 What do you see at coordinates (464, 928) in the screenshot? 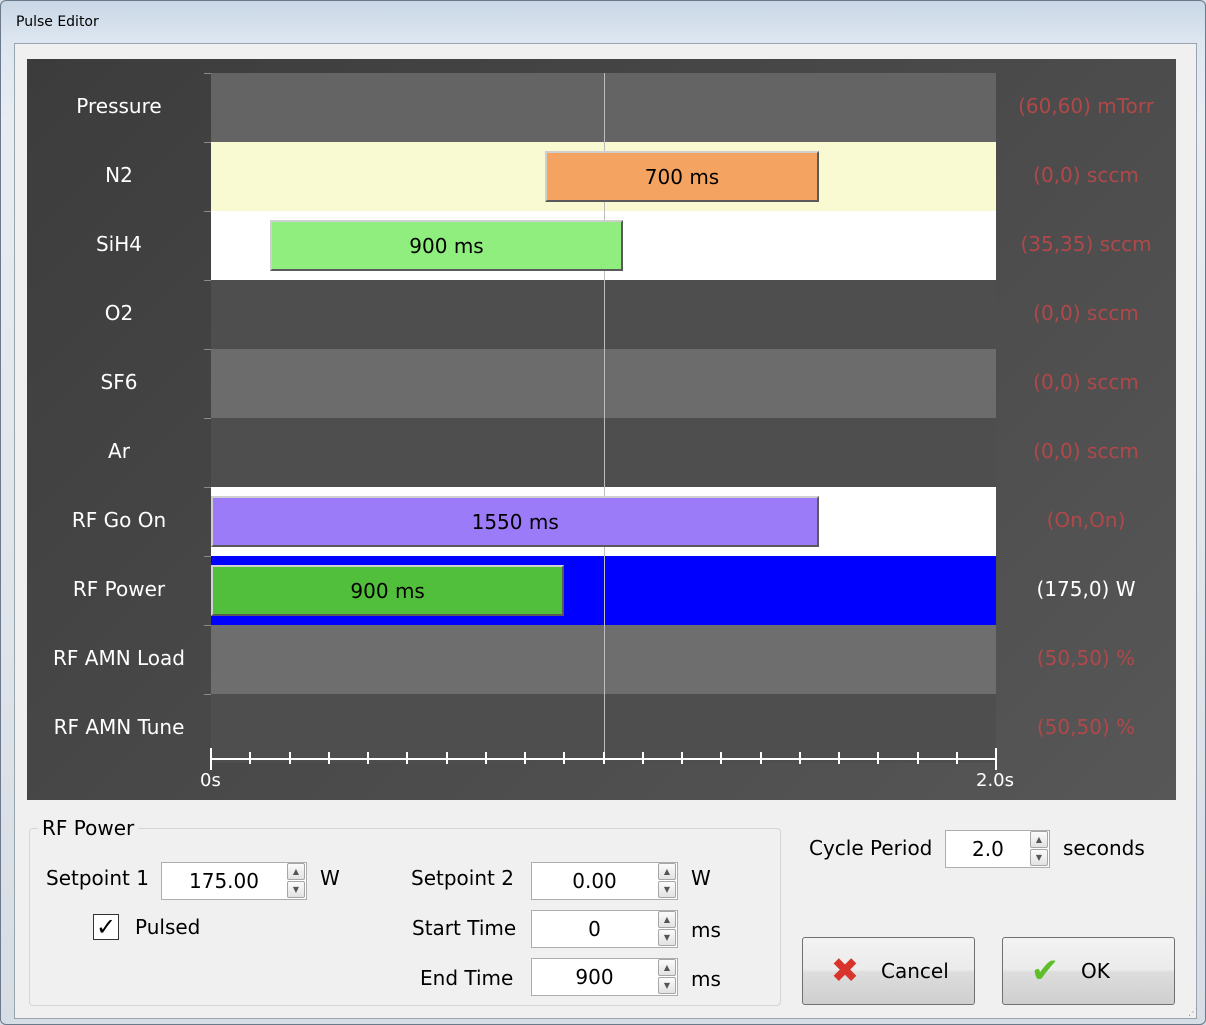
I see `start-time-label: Start Time` at bounding box center [464, 928].